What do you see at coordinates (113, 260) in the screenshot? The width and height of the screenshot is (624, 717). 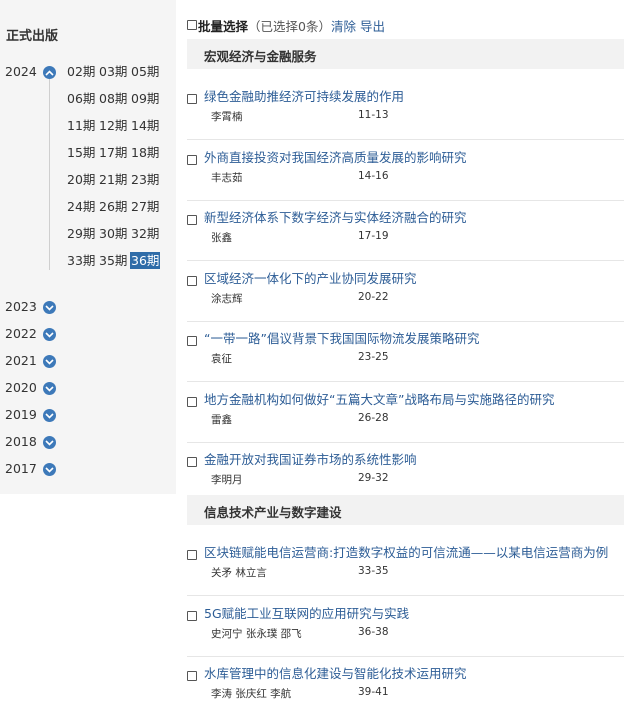 I see `issue-link-35期: 35期` at bounding box center [113, 260].